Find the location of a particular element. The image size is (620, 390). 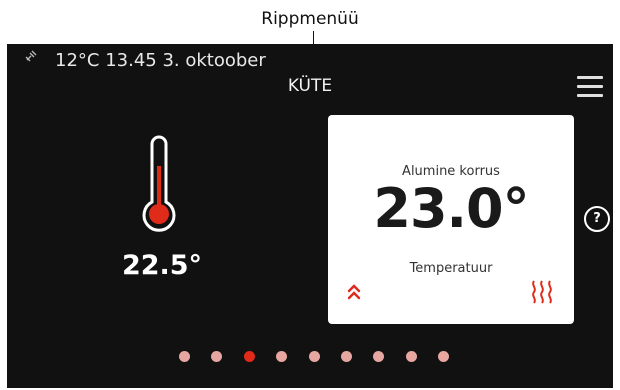

status-text: 12°C 13.45 3. oktoober is located at coordinates (160, 60).